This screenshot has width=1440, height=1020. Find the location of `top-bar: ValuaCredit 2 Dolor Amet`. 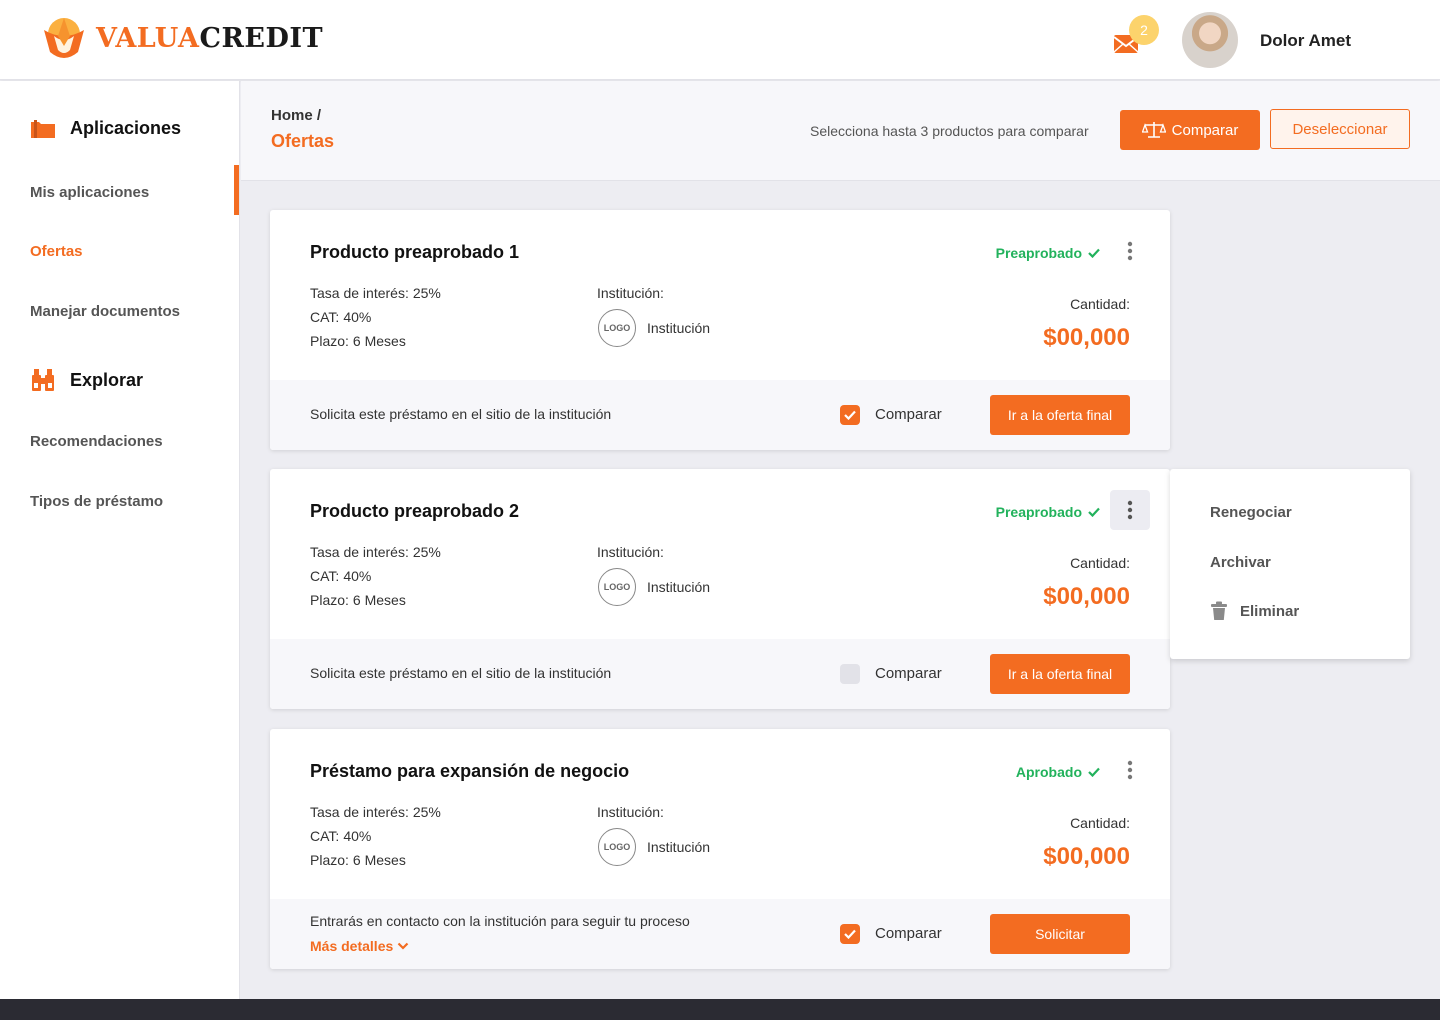

top-bar: ValuaCredit 2 Dolor Amet is located at coordinates (720, 40).